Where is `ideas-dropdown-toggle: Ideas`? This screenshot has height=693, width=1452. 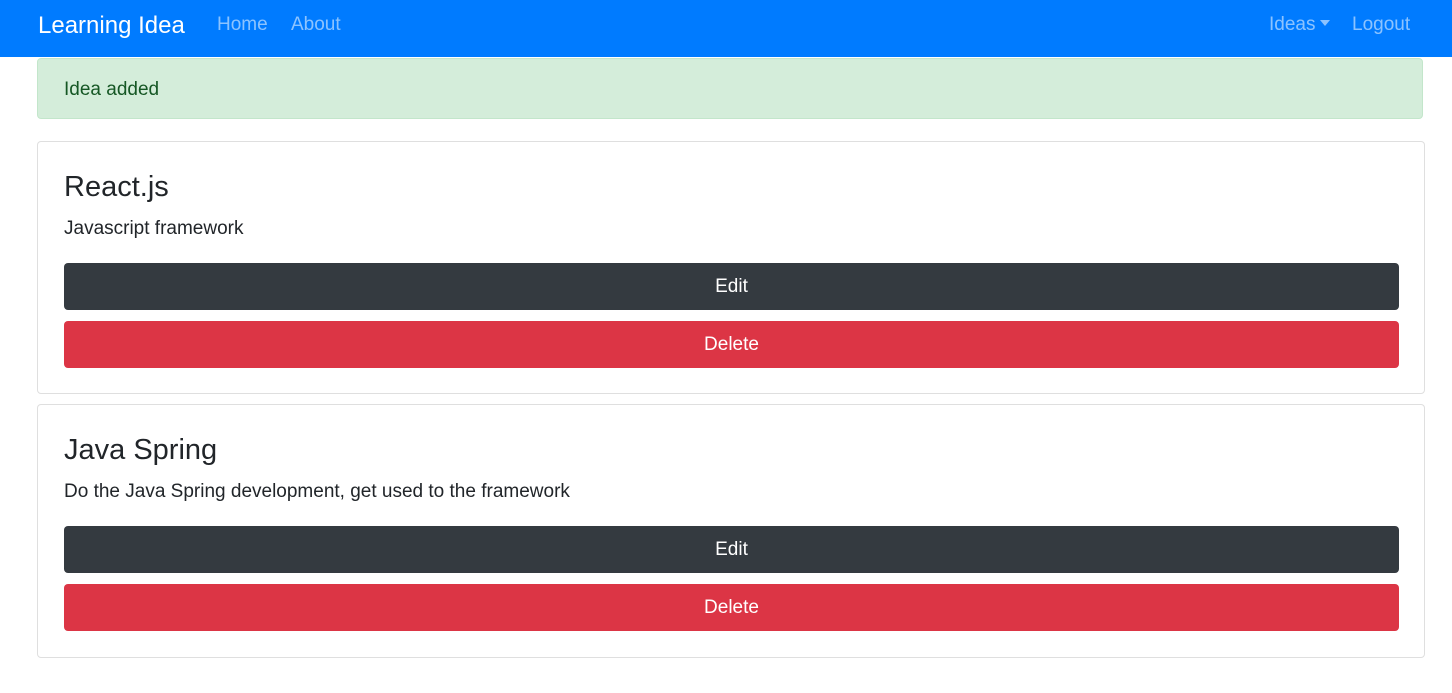 ideas-dropdown-toggle: Ideas is located at coordinates (1300, 25).